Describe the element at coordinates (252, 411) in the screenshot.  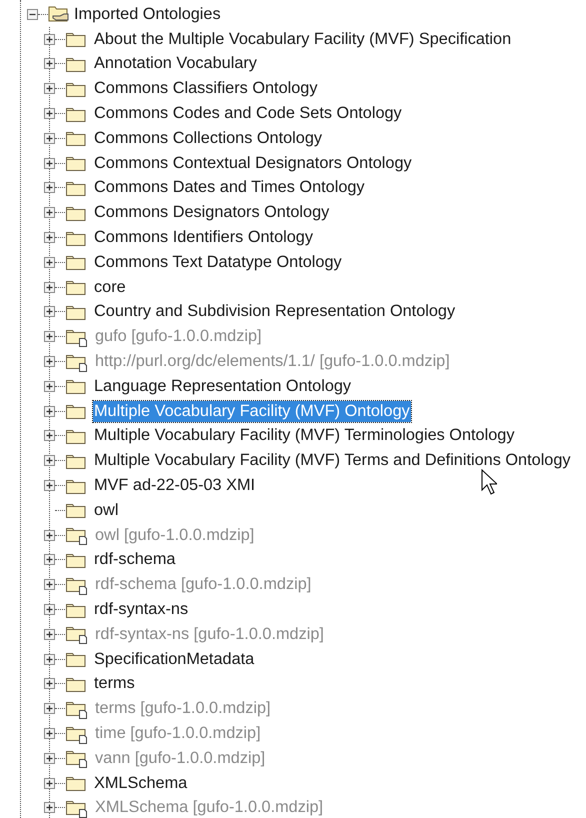
I see `tree-item: Multiple Vocabulary Facility (MVF) Ontology` at that location.